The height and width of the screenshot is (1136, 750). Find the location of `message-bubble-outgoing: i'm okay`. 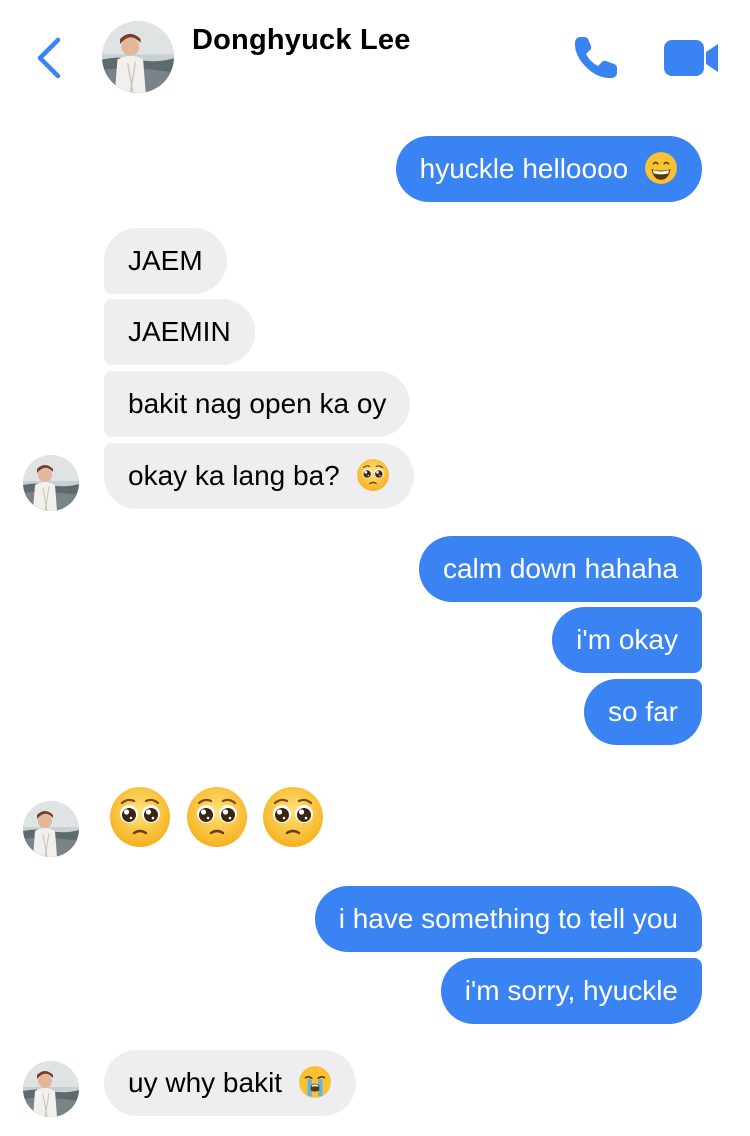

message-bubble-outgoing: i'm okay is located at coordinates (627, 640).